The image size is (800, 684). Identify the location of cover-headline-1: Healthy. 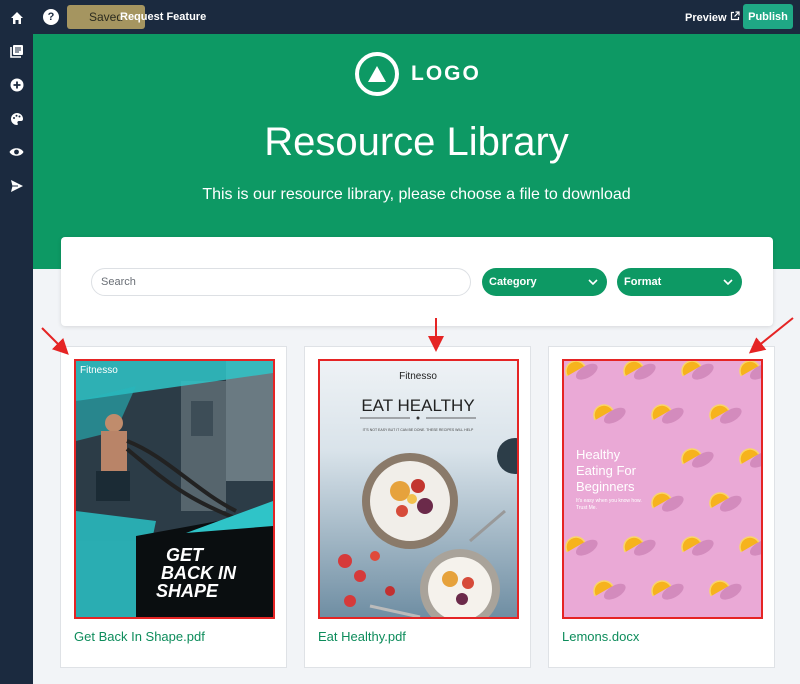
(598, 454).